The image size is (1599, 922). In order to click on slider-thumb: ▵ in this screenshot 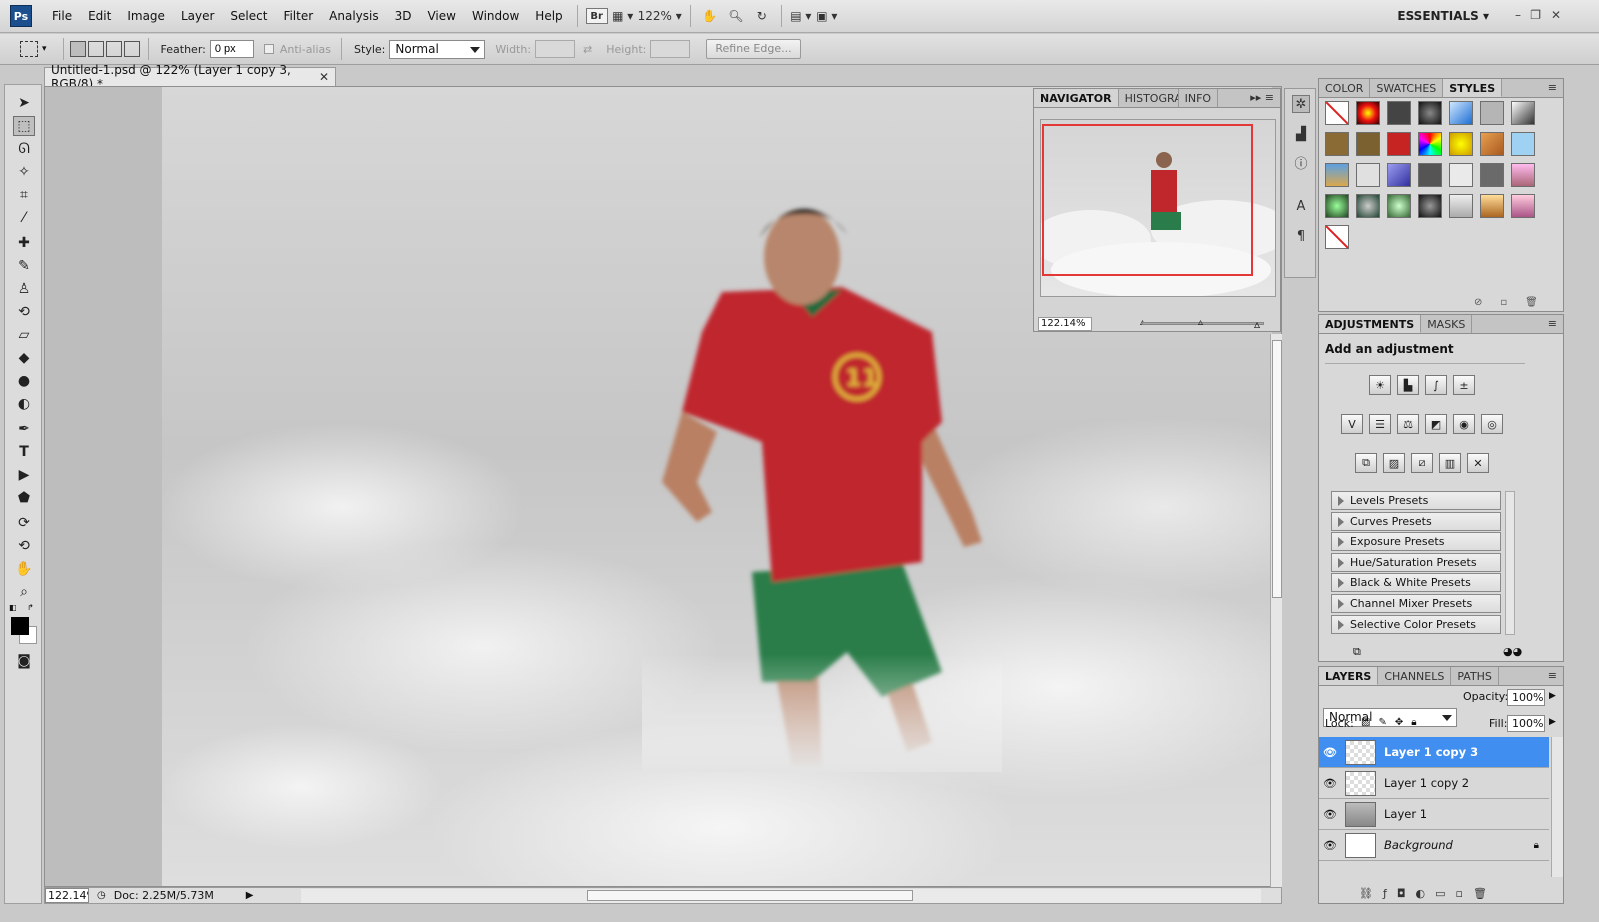, I will do `click(1200, 322)`.